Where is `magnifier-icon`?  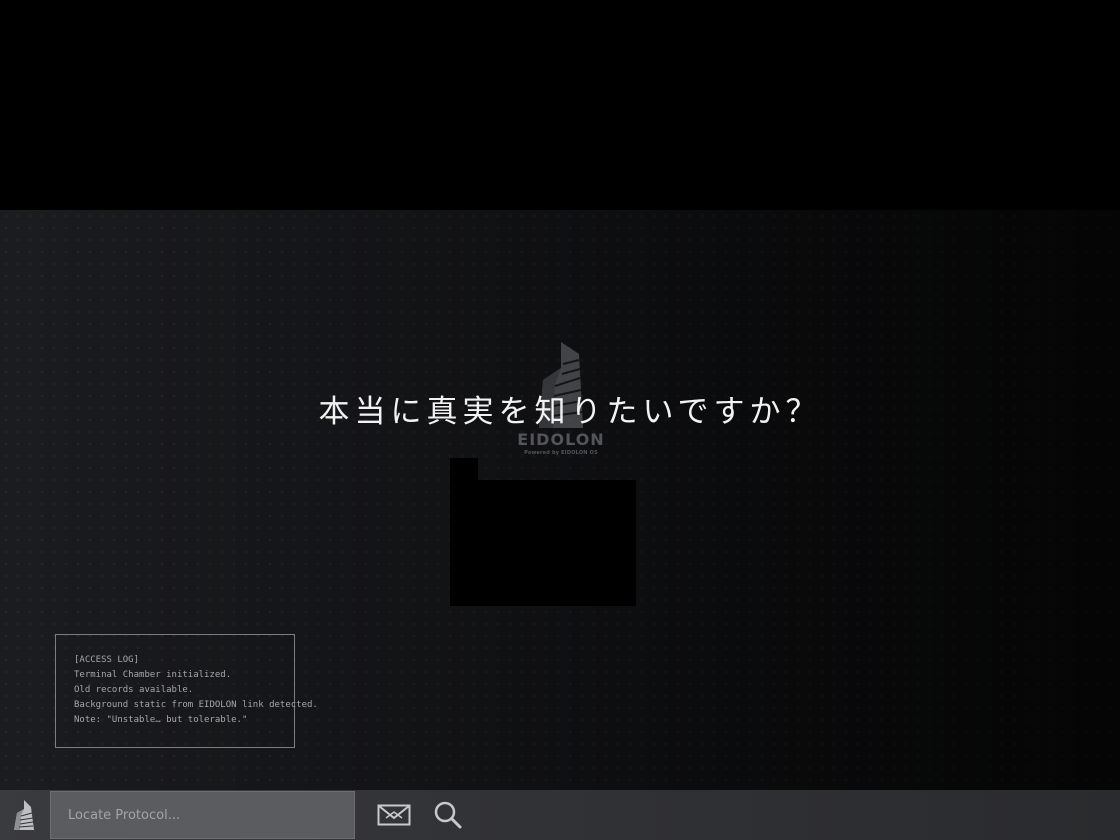
magnifier-icon is located at coordinates (448, 815).